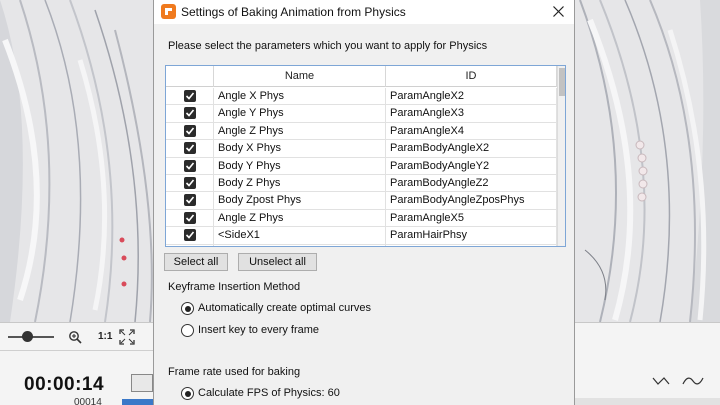 Image resolution: width=720 pixels, height=405 pixels. I want to click on scrollbar-thumb, so click(562, 82).